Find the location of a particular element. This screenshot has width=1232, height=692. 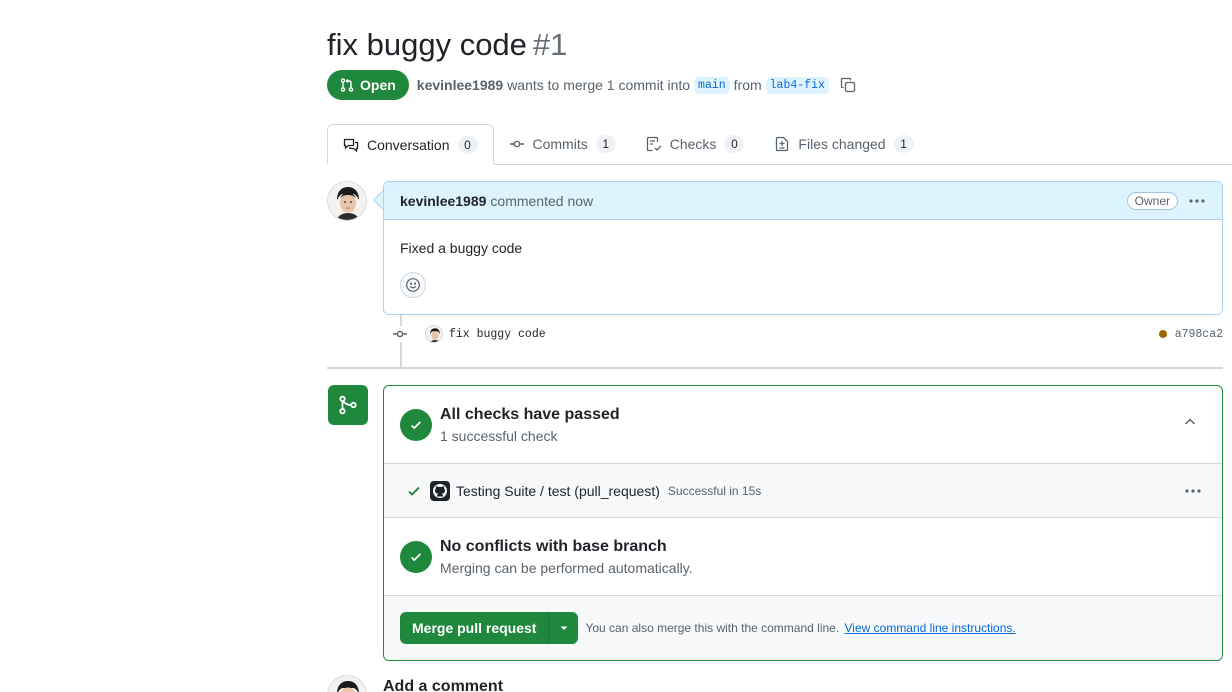

commit-sha-group: a798ca2 is located at coordinates (1190, 334).